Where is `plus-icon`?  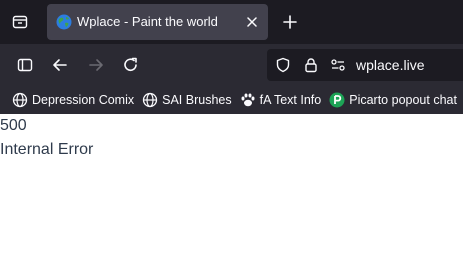 plus-icon is located at coordinates (290, 22).